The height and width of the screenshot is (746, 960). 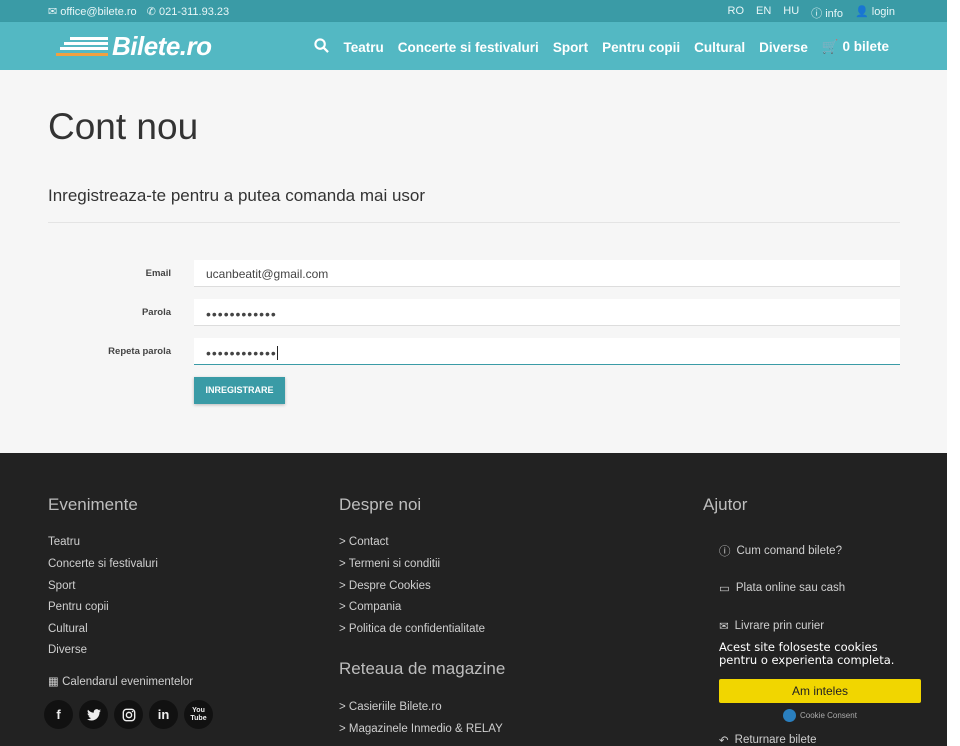 I want to click on register-button: INREGISTRARE, so click(x=239, y=390).